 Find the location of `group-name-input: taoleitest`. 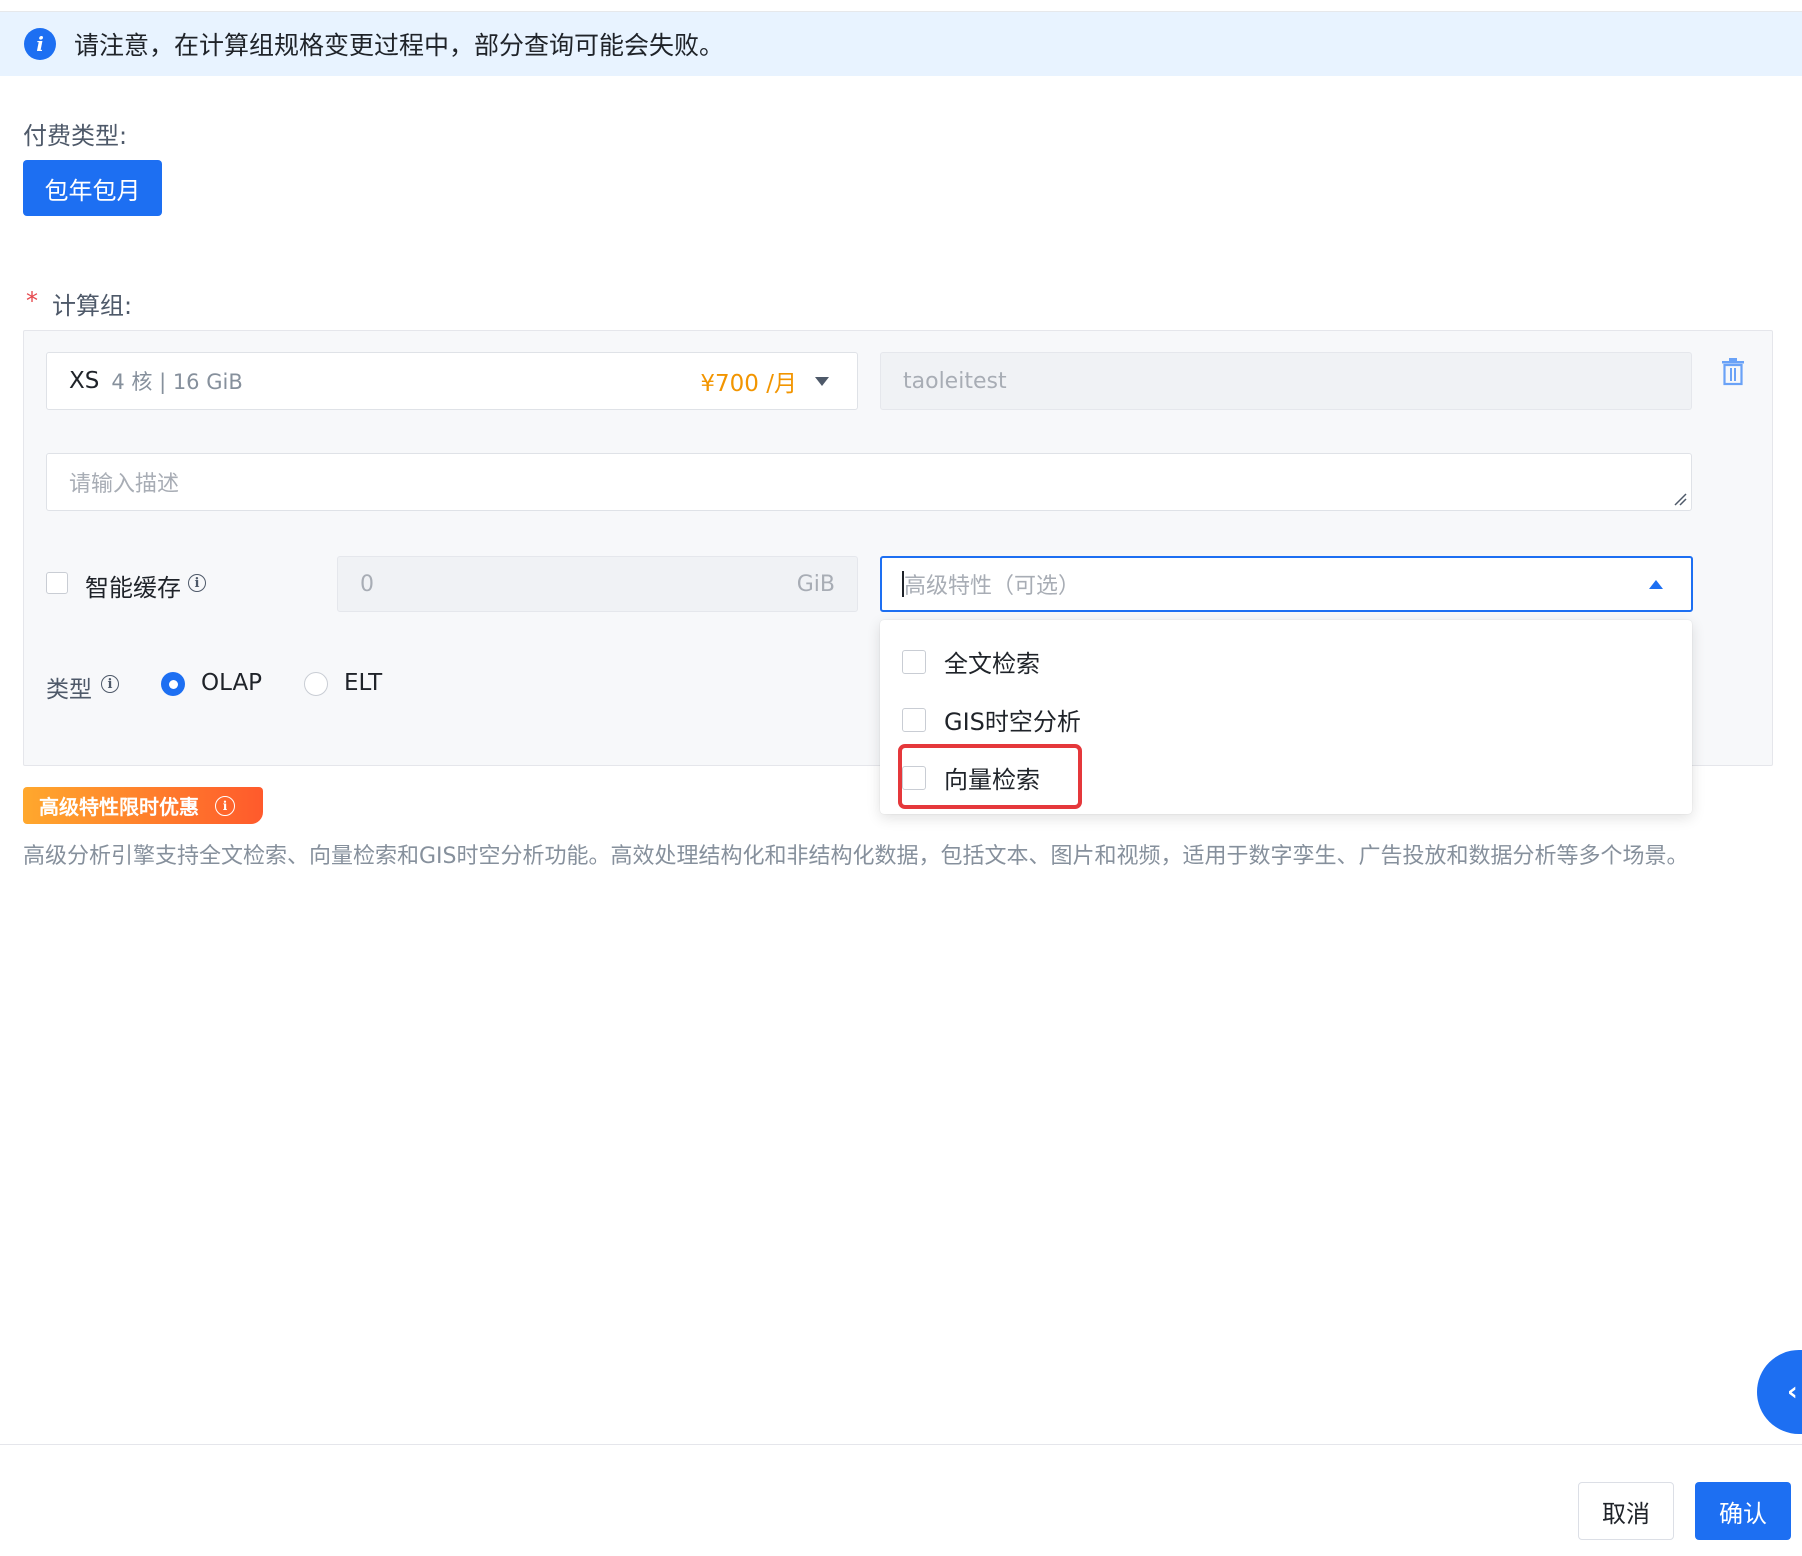

group-name-input: taoleitest is located at coordinates (1286, 381).